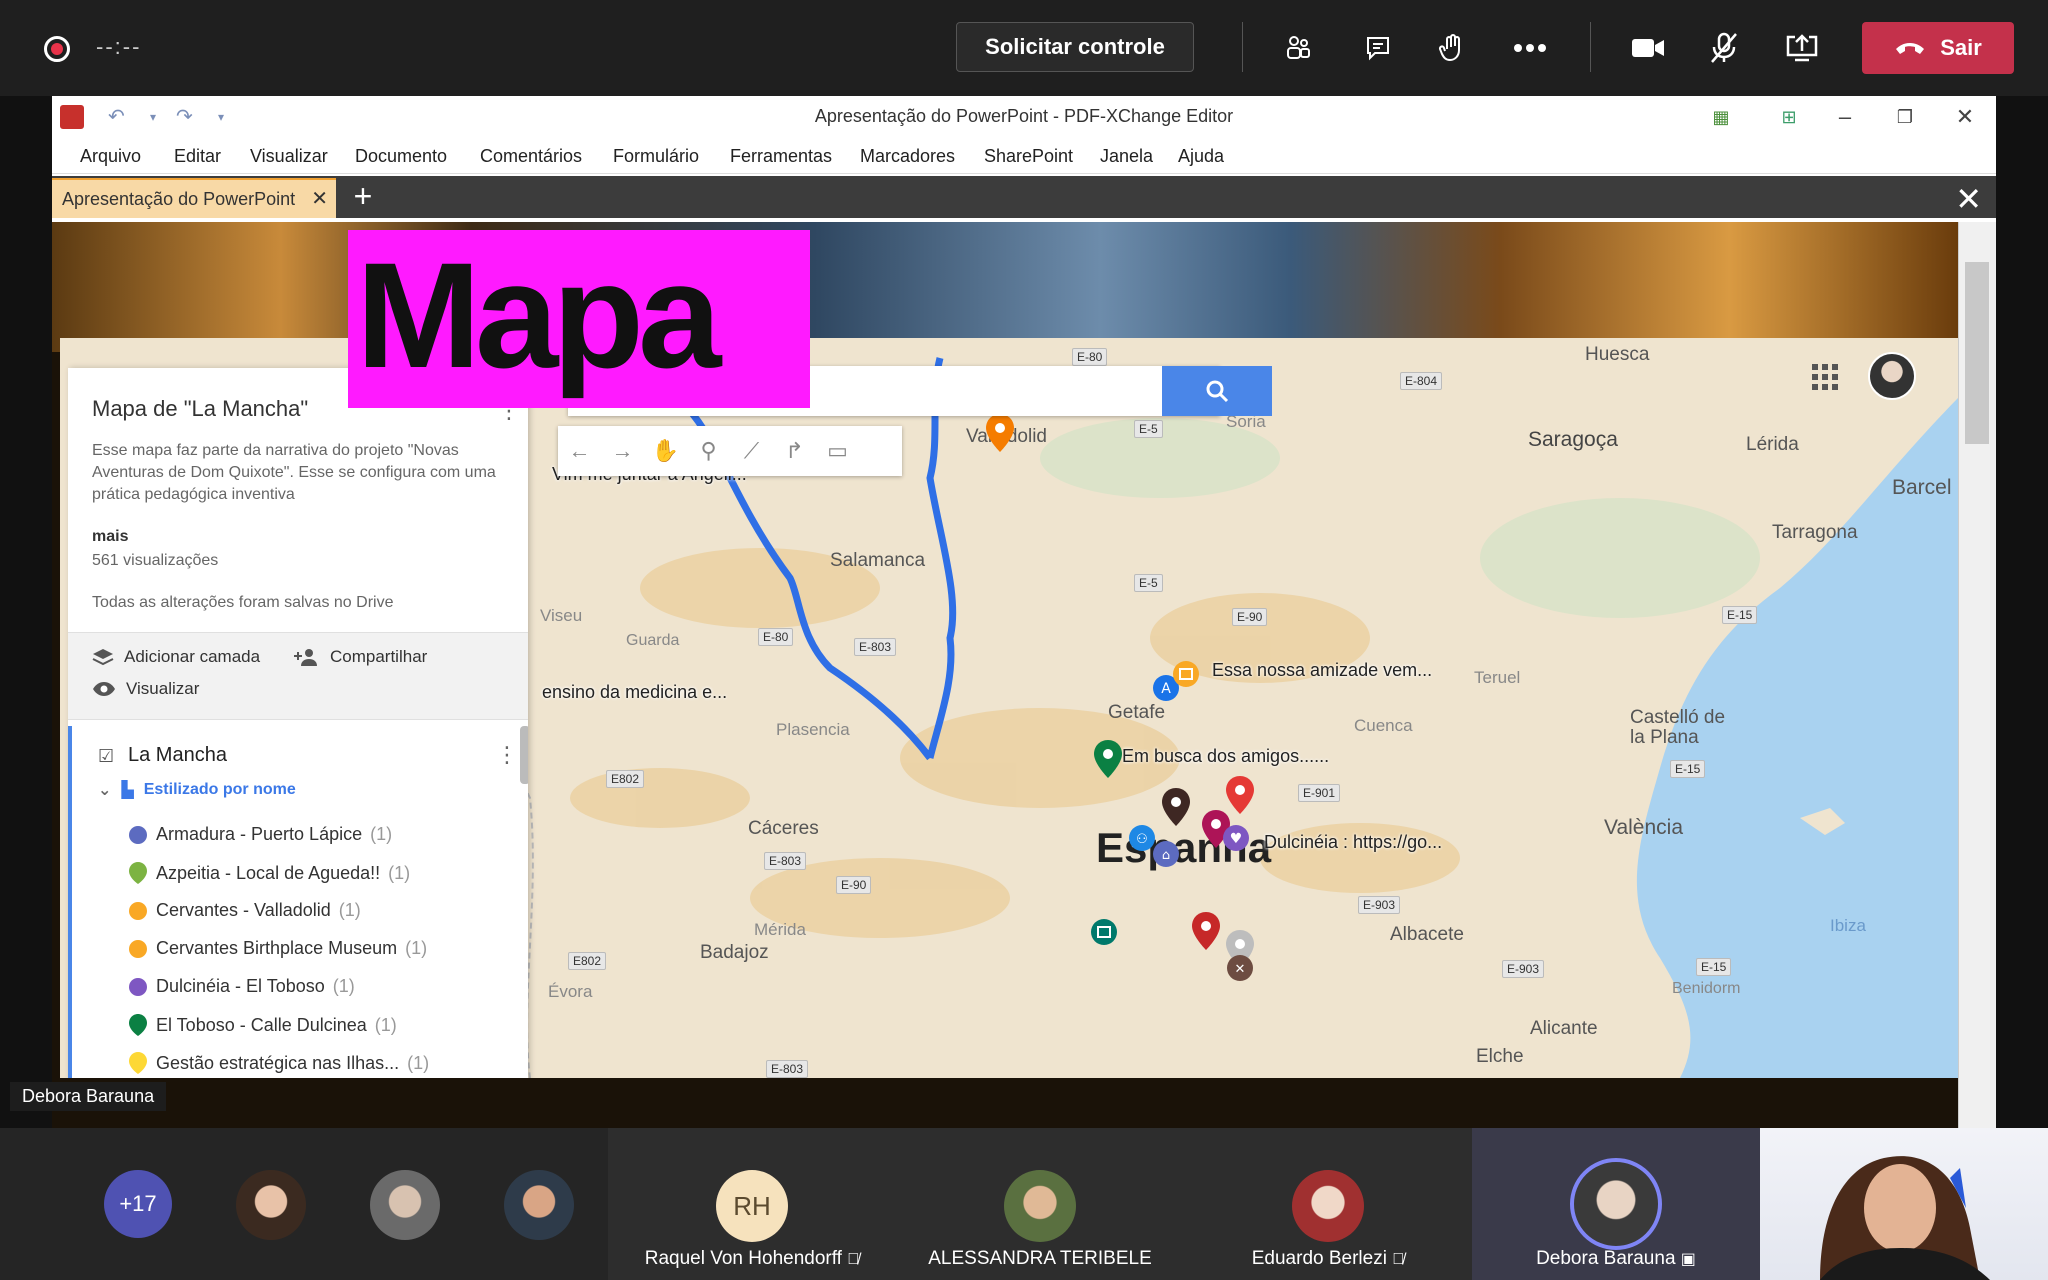 Image resolution: width=2048 pixels, height=1280 pixels. I want to click on hanger-marker-icon: ⌂, so click(1166, 859).